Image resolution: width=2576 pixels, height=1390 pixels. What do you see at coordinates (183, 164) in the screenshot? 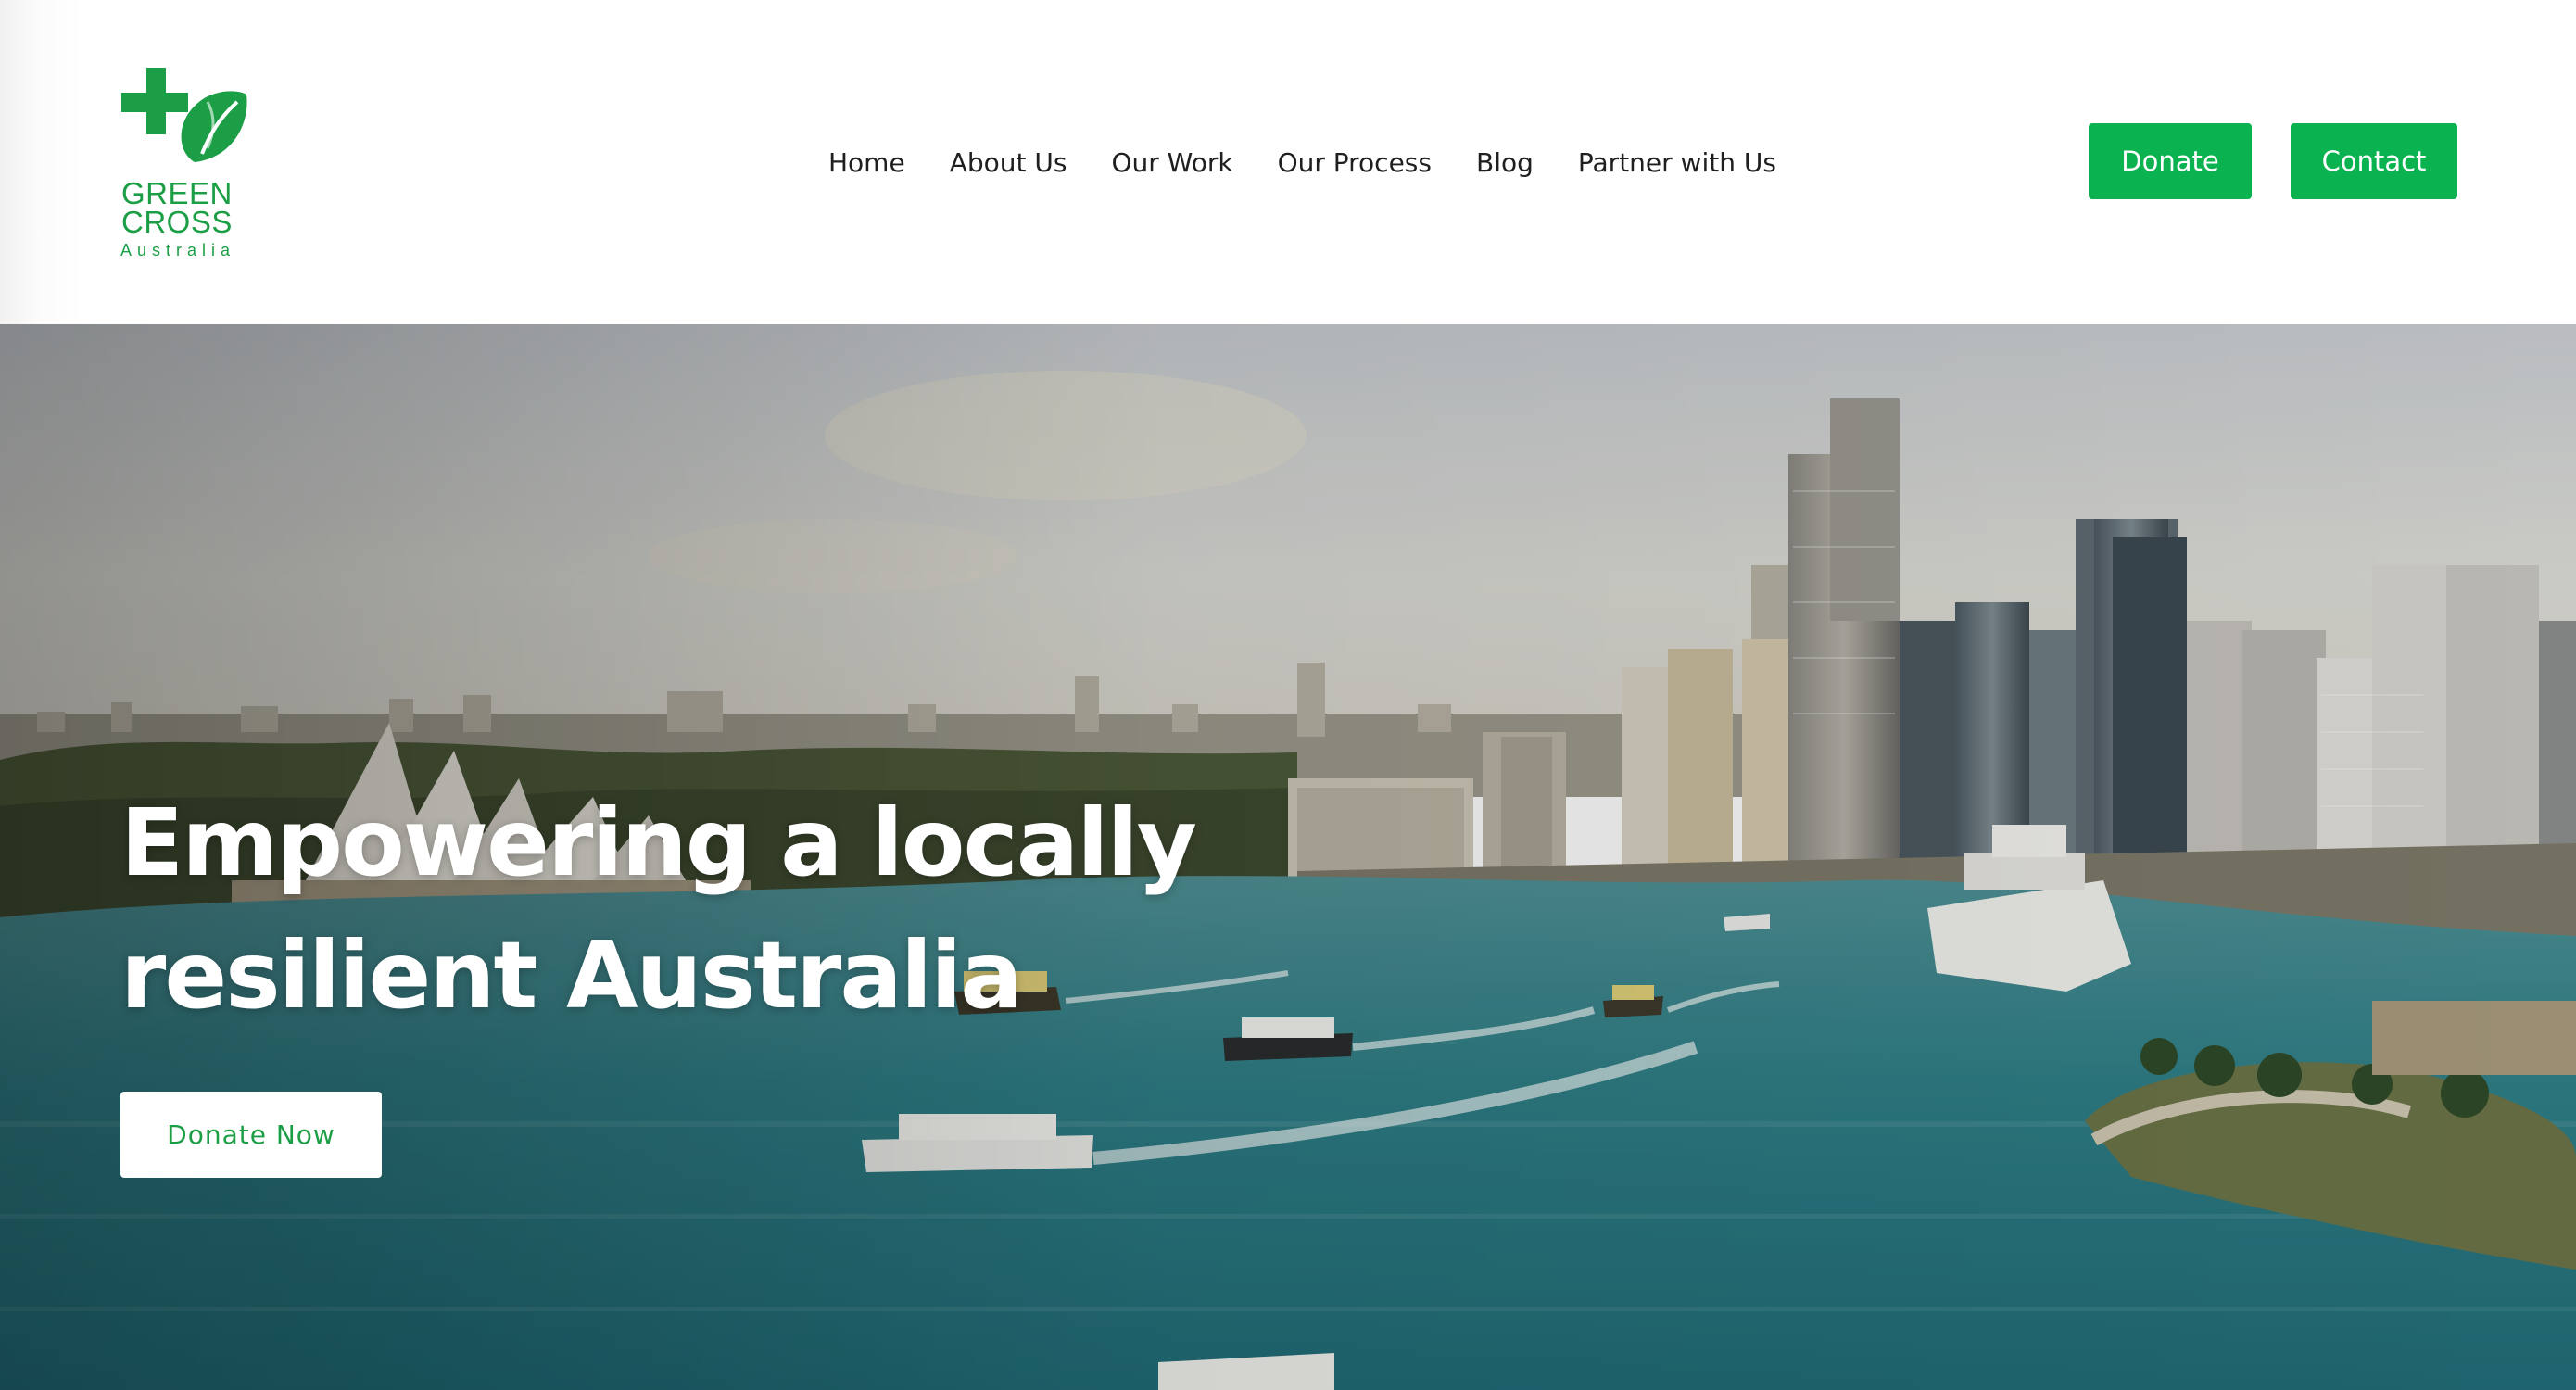
I see `site-logo: GREEN CROSS Australia` at bounding box center [183, 164].